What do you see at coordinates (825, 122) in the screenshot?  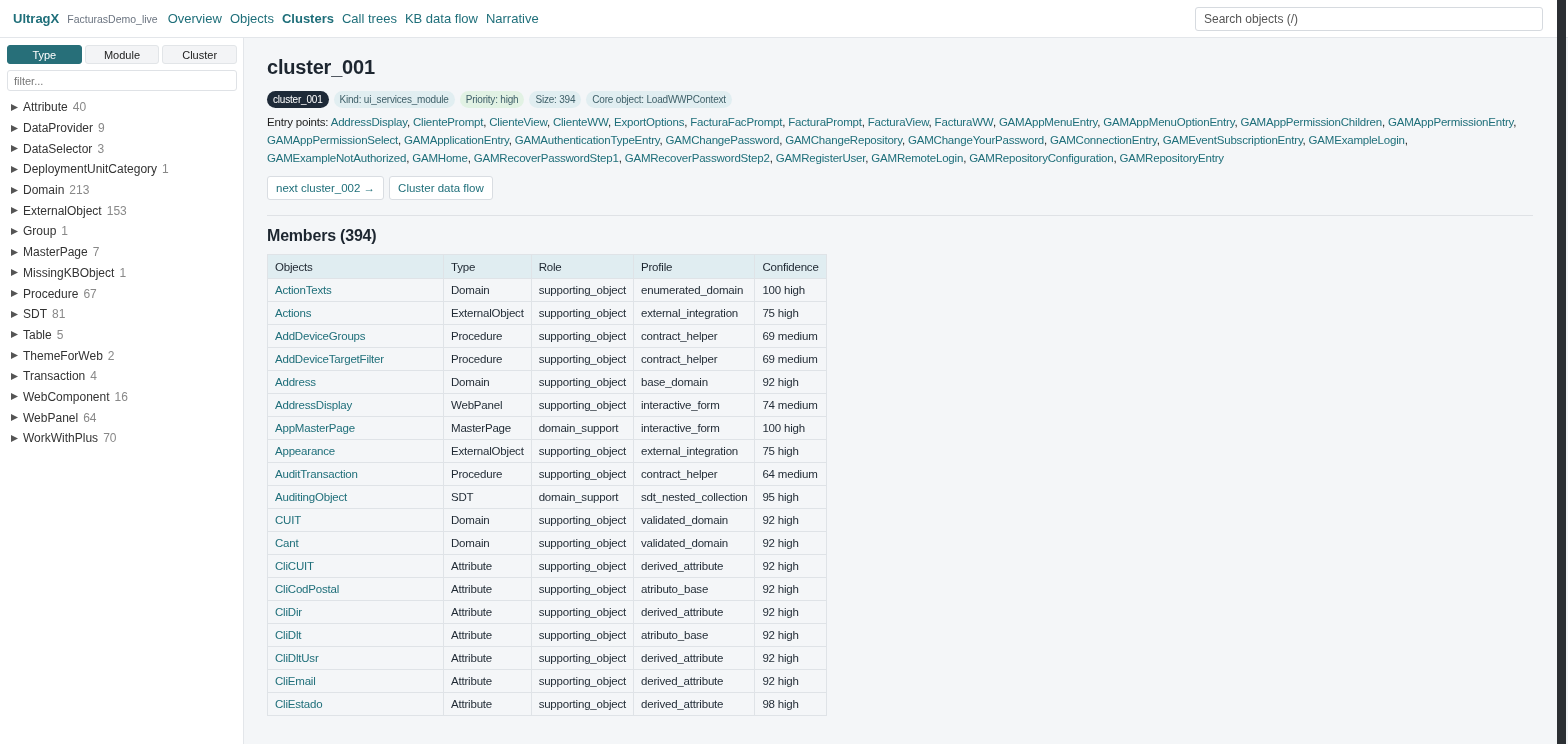 I see `entry-point-link: FacturaPrompt` at bounding box center [825, 122].